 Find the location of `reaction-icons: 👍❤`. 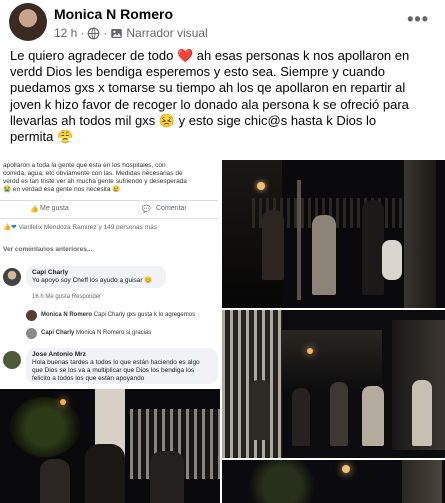

reaction-icons: 👍❤ is located at coordinates (11, 227).